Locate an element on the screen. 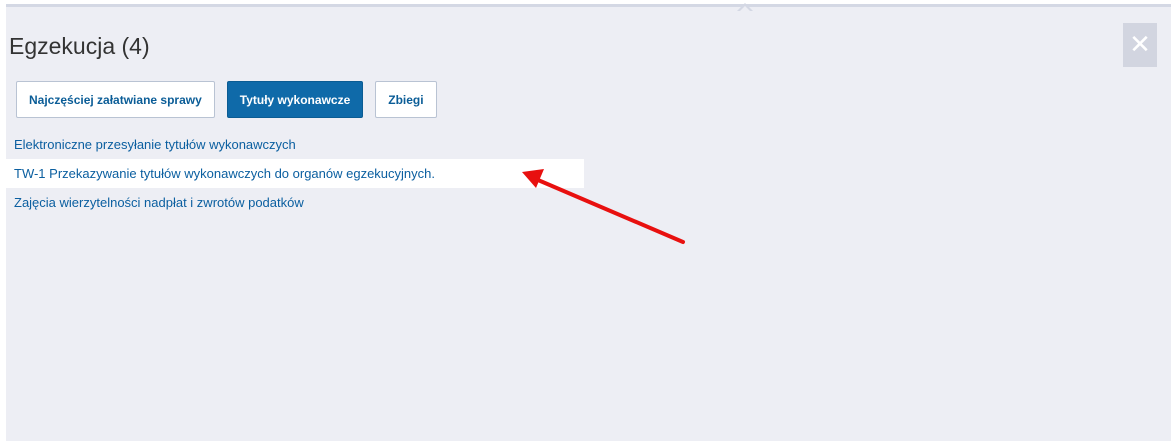 The height and width of the screenshot is (441, 1171). close-button: ✕ is located at coordinates (1140, 45).